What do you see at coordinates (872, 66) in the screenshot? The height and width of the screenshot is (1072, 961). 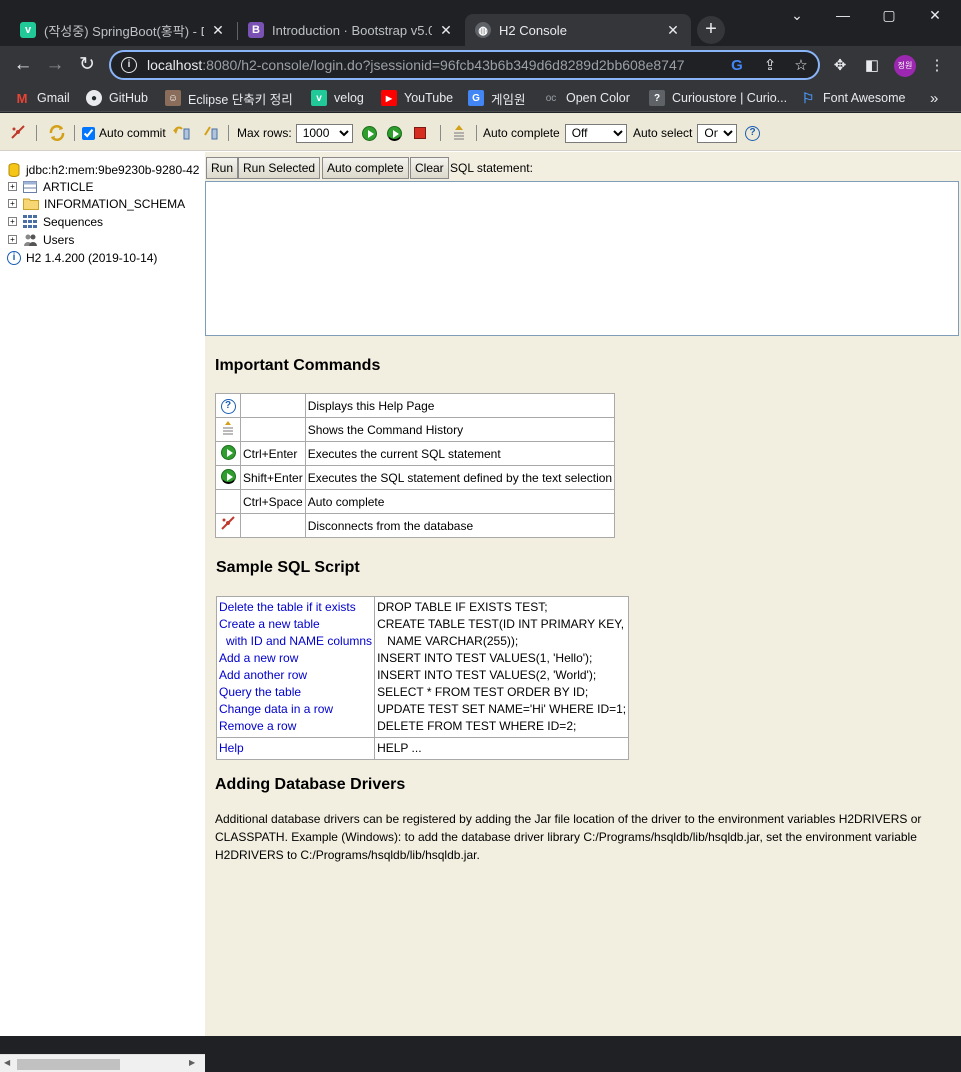 I see `side-panel-icon: ◧` at bounding box center [872, 66].